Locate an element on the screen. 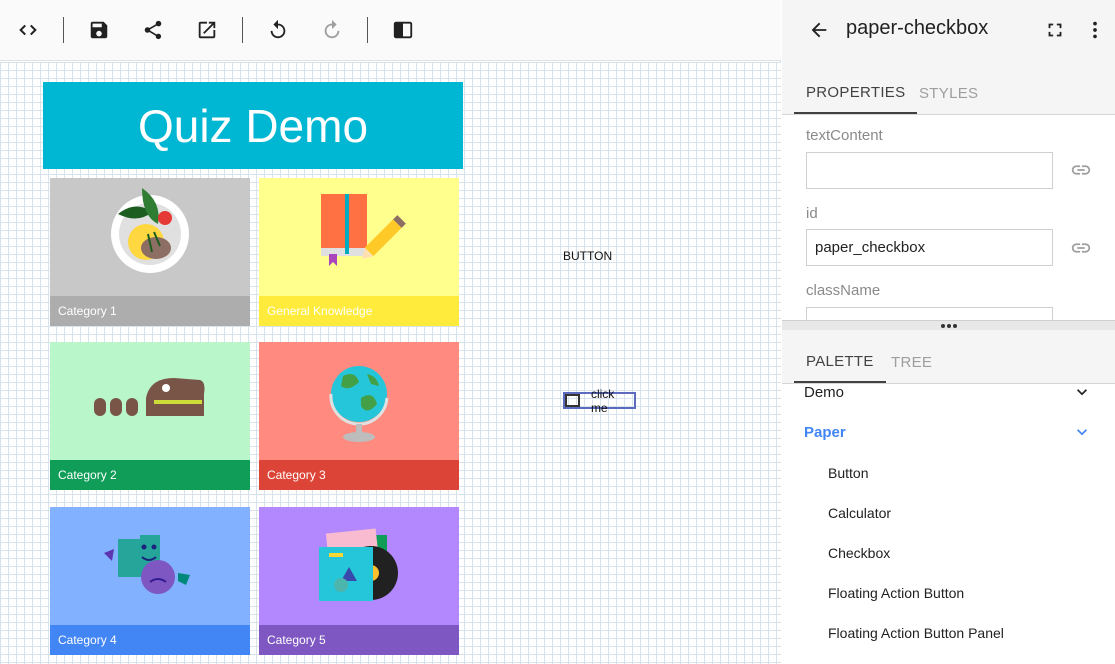 The height and width of the screenshot is (664, 1115). dinosaur-skull-icon is located at coordinates (149, 397).